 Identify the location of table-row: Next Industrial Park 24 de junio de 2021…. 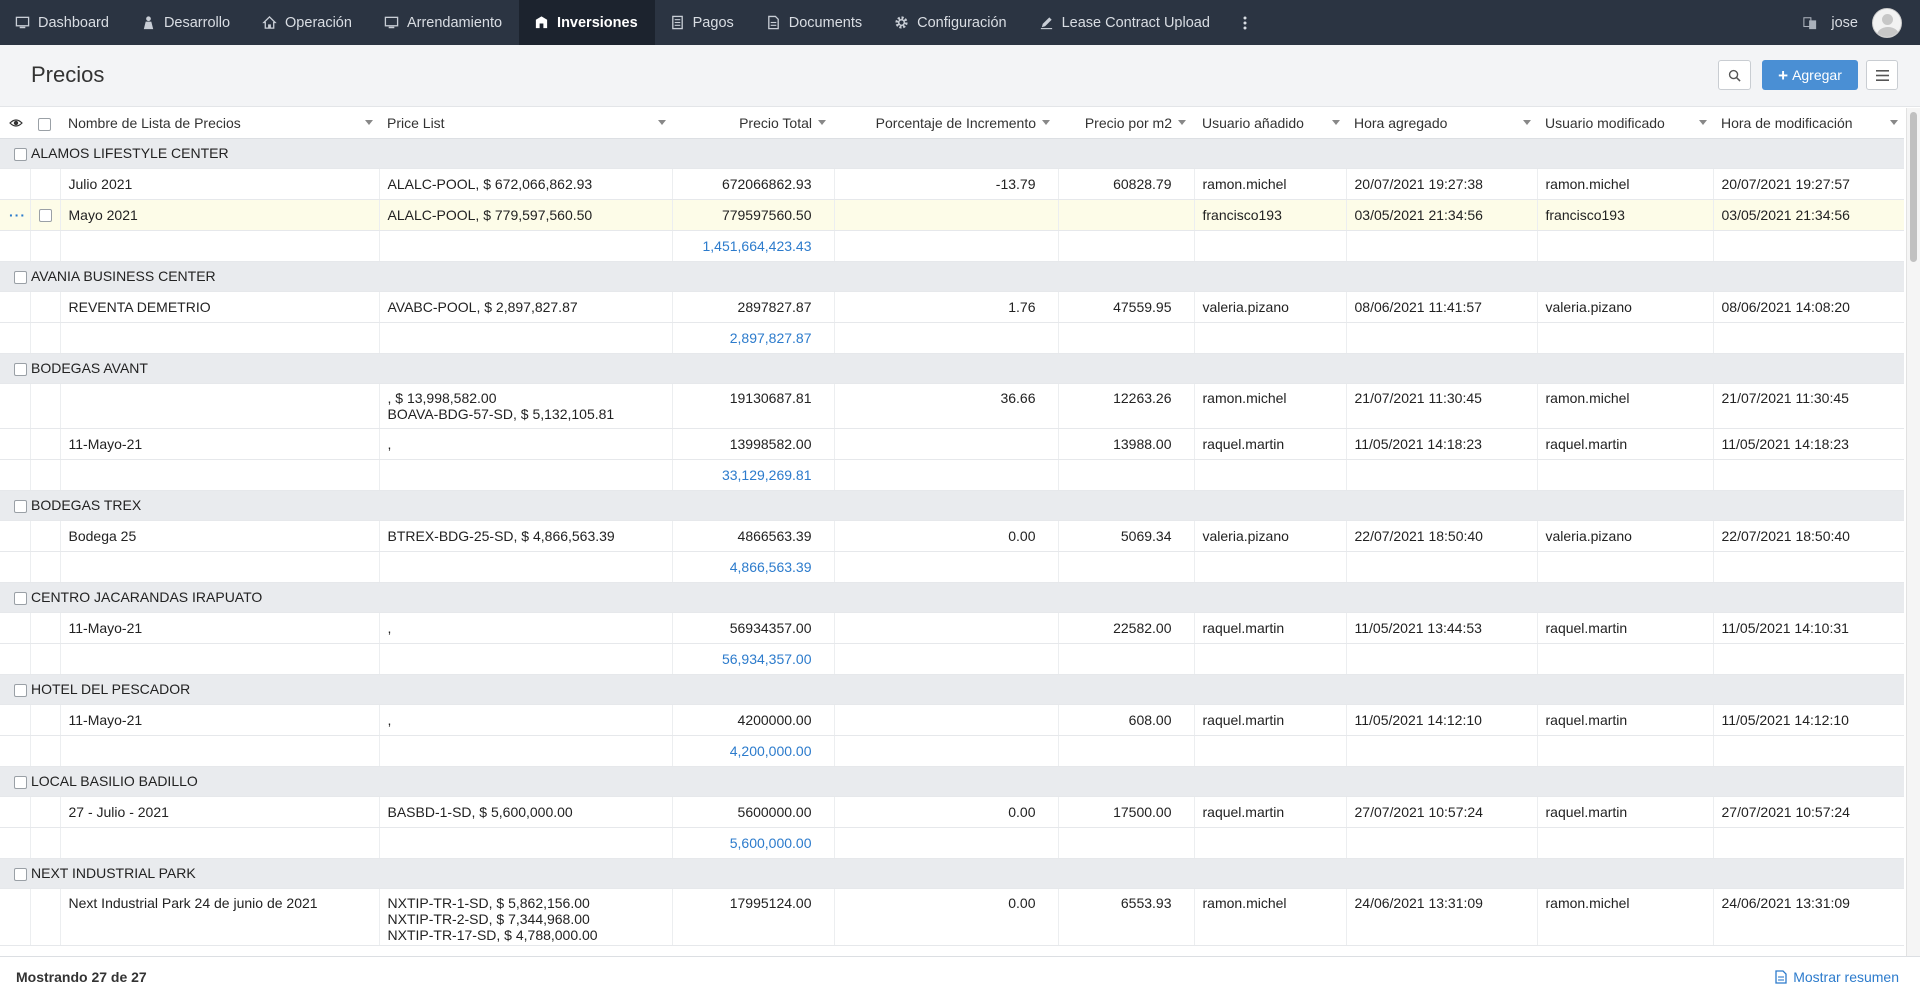
(952, 917).